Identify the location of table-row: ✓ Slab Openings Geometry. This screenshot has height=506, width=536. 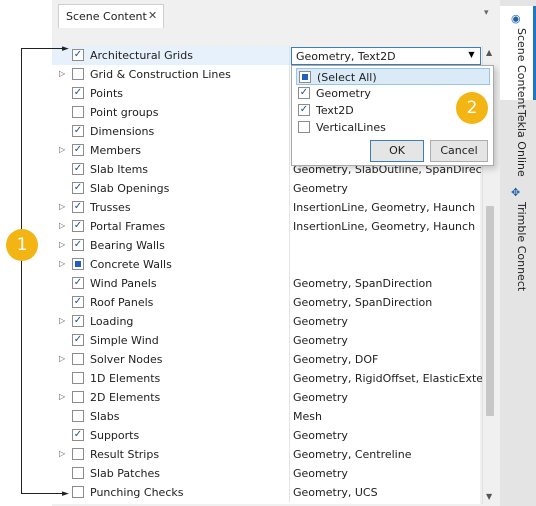
(266, 188).